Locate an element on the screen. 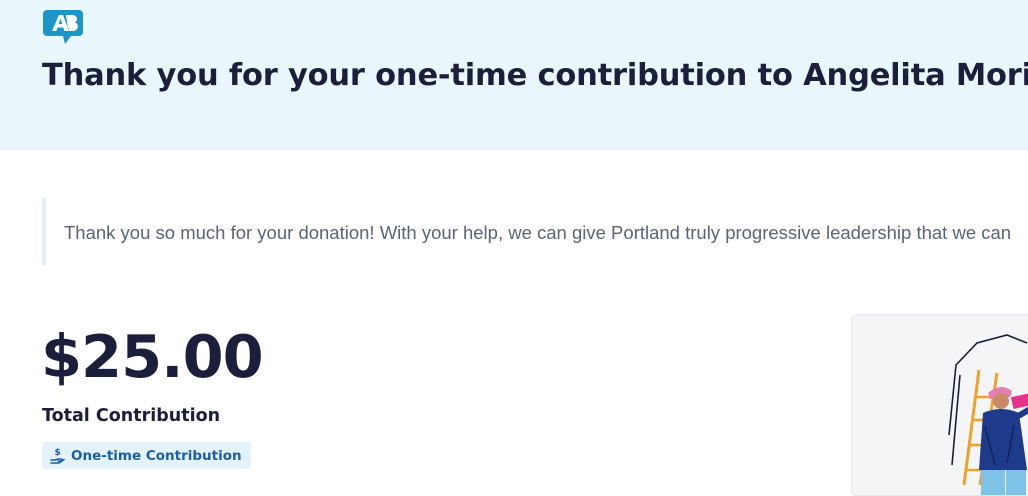  contribution-type-badge: $ One-time Contribution is located at coordinates (146, 455).